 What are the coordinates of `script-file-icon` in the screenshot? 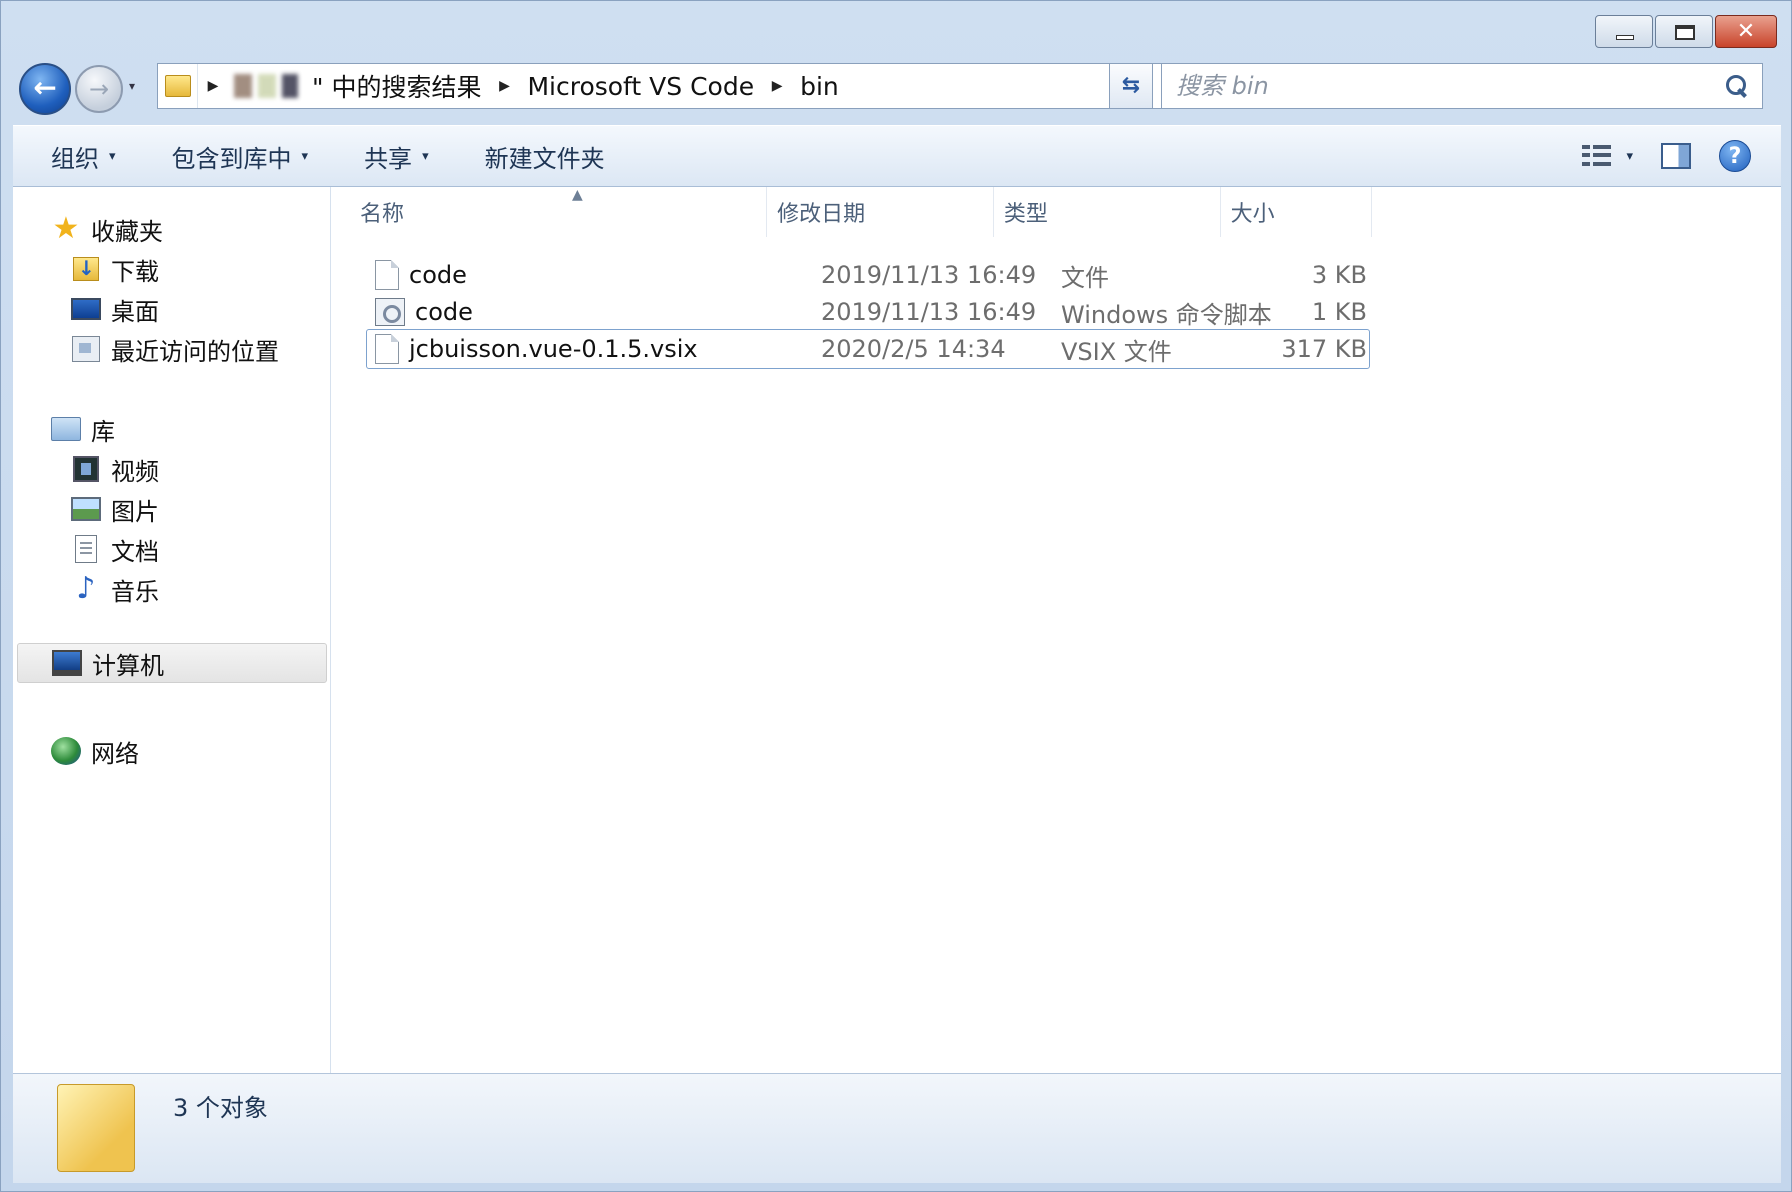 It's located at (390, 312).